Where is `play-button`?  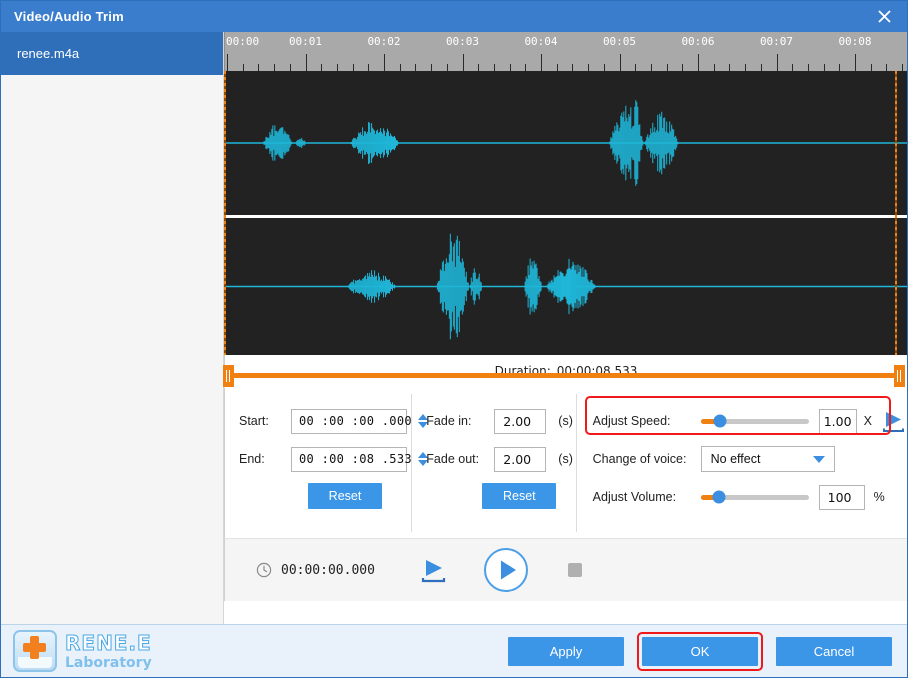 play-button is located at coordinates (506, 570).